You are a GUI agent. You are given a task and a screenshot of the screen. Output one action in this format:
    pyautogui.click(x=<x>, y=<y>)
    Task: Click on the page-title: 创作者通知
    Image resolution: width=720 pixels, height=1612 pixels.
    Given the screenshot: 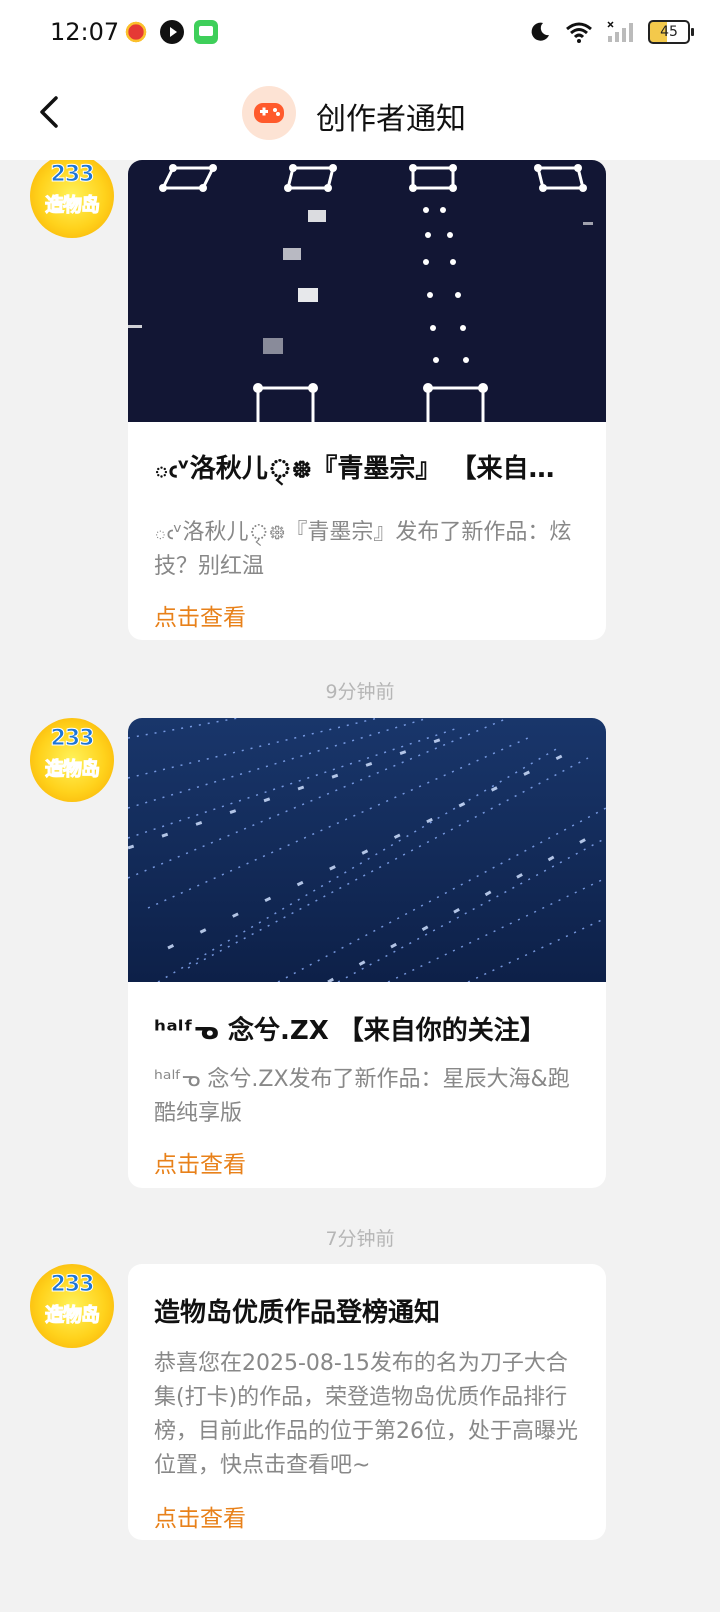 What is the action you would take?
    pyautogui.click(x=391, y=119)
    